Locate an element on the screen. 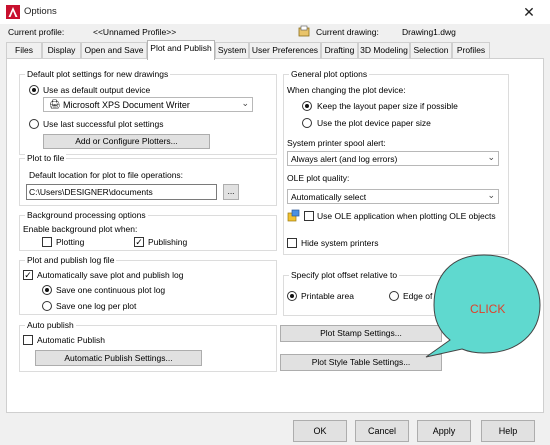  continuous-log-radio is located at coordinates (47, 290).